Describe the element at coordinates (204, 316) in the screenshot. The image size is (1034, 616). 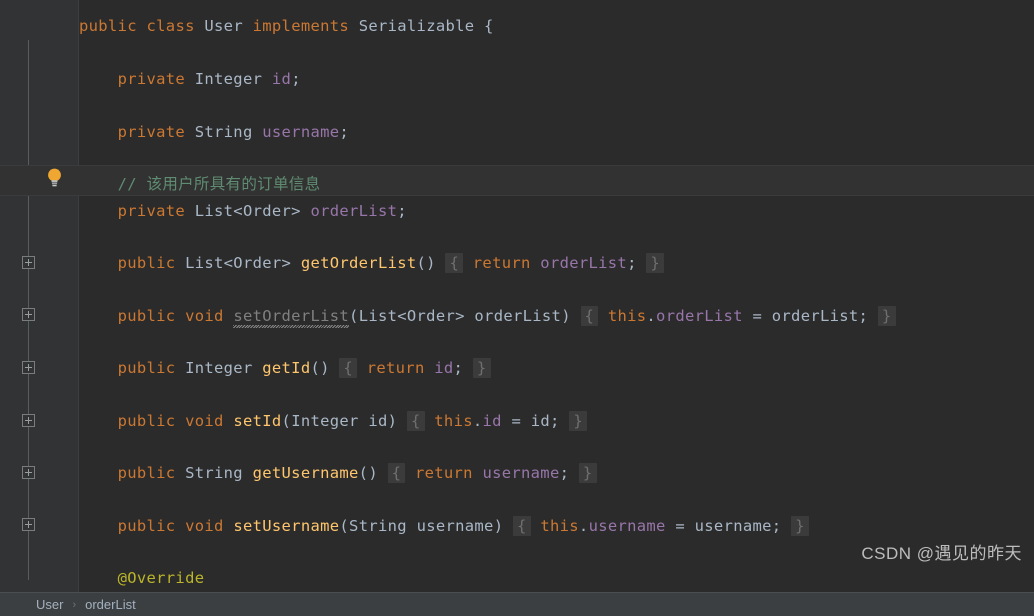
I see `keyword-token: void` at that location.